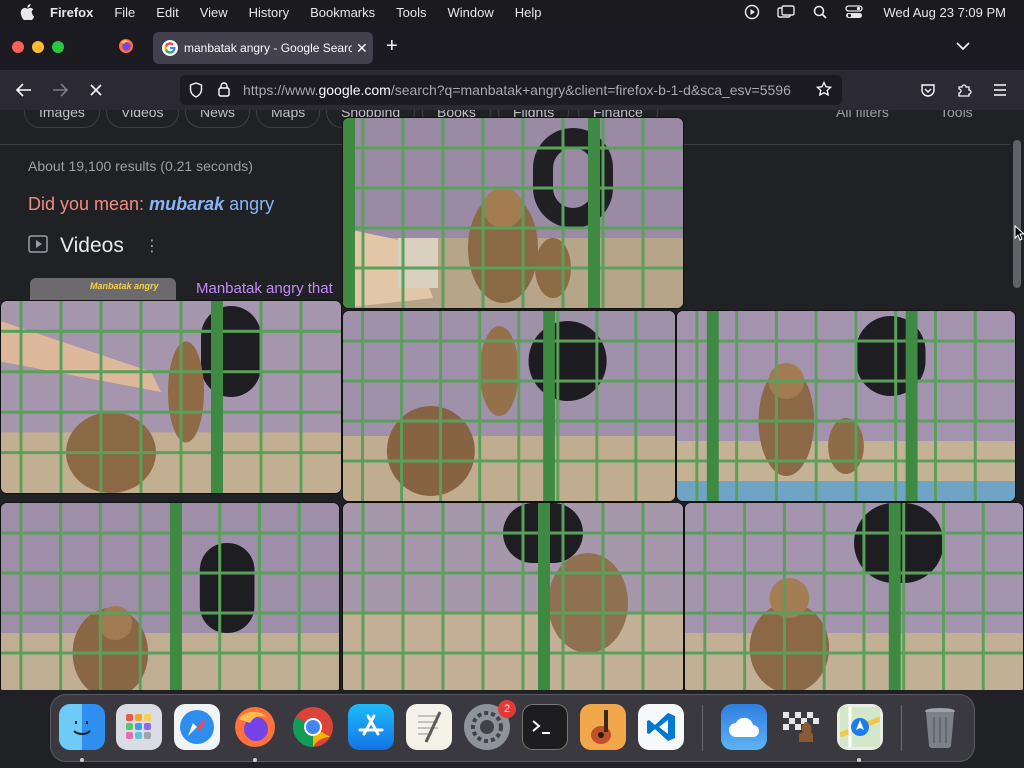  Describe the element at coordinates (507, 709) in the screenshot. I see `system-settings-badge: 2` at that location.